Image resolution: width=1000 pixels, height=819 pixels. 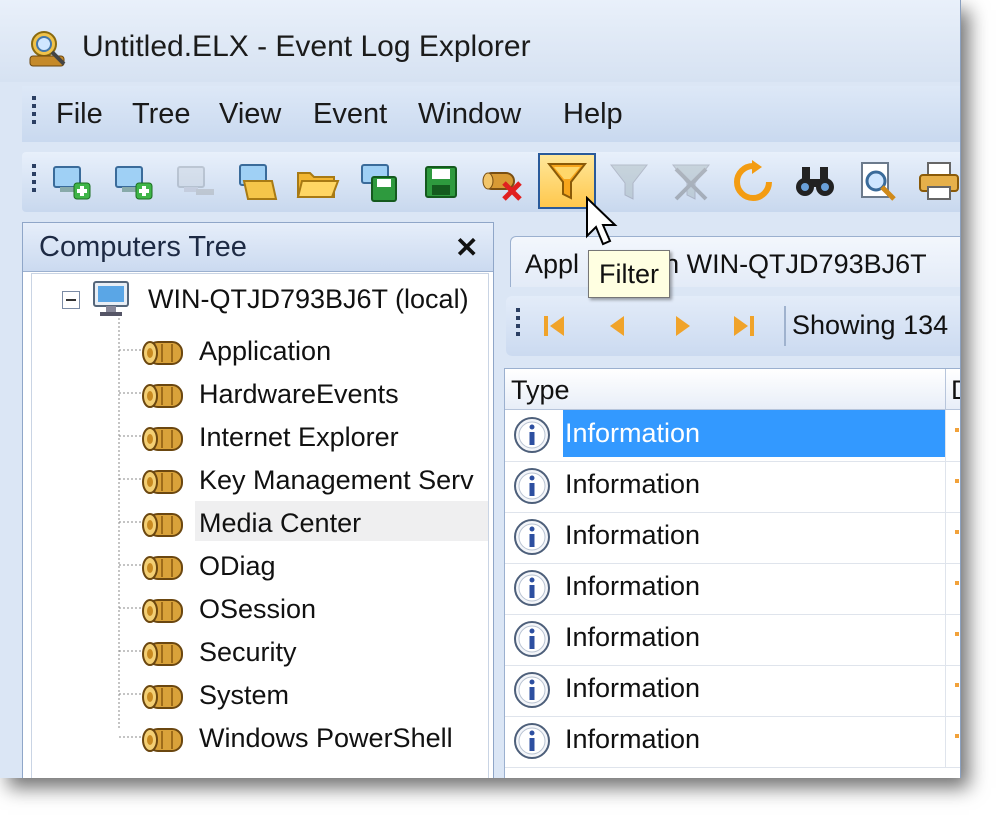 I want to click on refresh-icon, so click(x=753, y=180).